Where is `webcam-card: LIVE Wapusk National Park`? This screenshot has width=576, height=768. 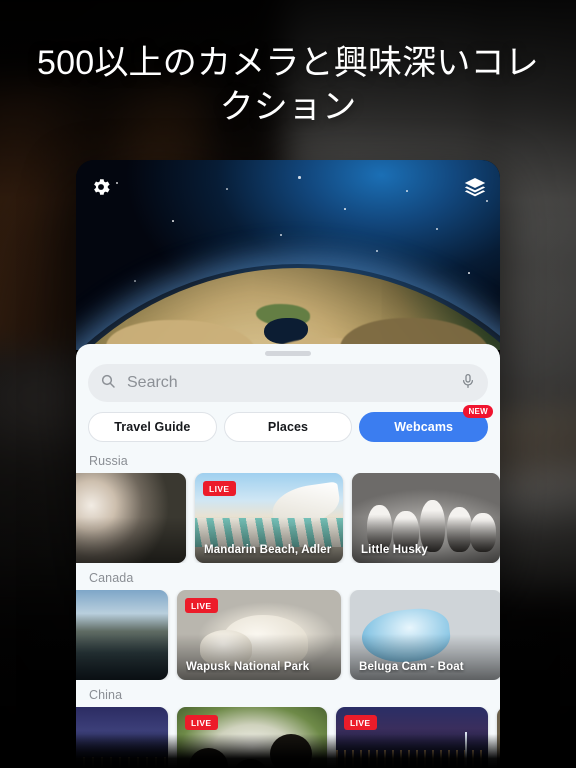
webcam-card: LIVE Wapusk National Park is located at coordinates (259, 635).